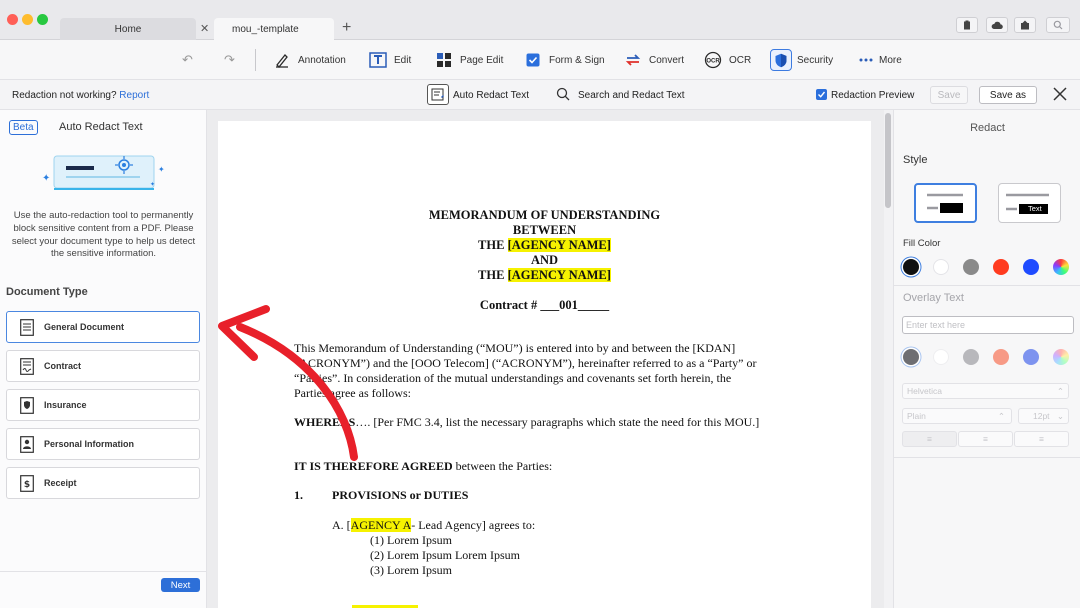 The image size is (1080, 608). What do you see at coordinates (103, 405) in the screenshot?
I see `doc-type-insurance: Insurance` at bounding box center [103, 405].